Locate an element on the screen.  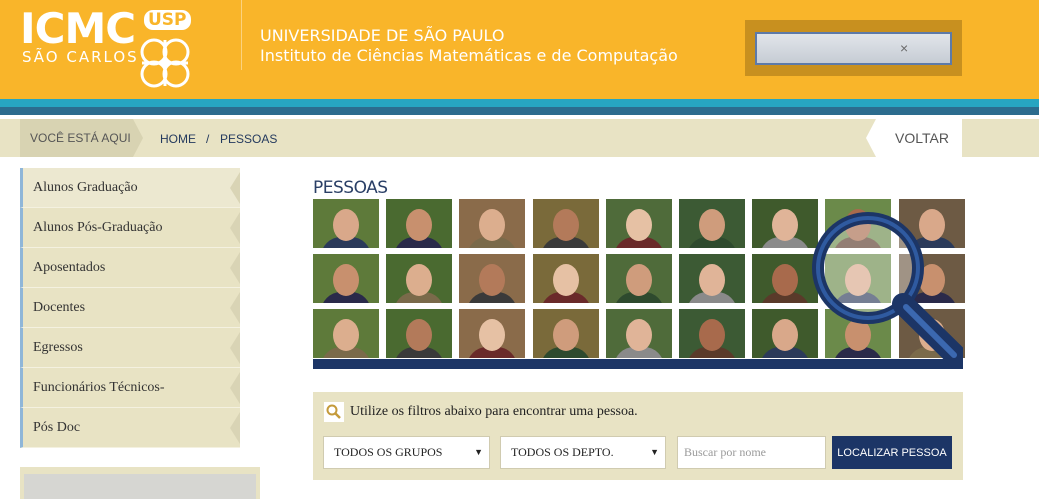
breadcrumb-label: VOCÊ ESTÁ AQUI is located at coordinates (81, 138).